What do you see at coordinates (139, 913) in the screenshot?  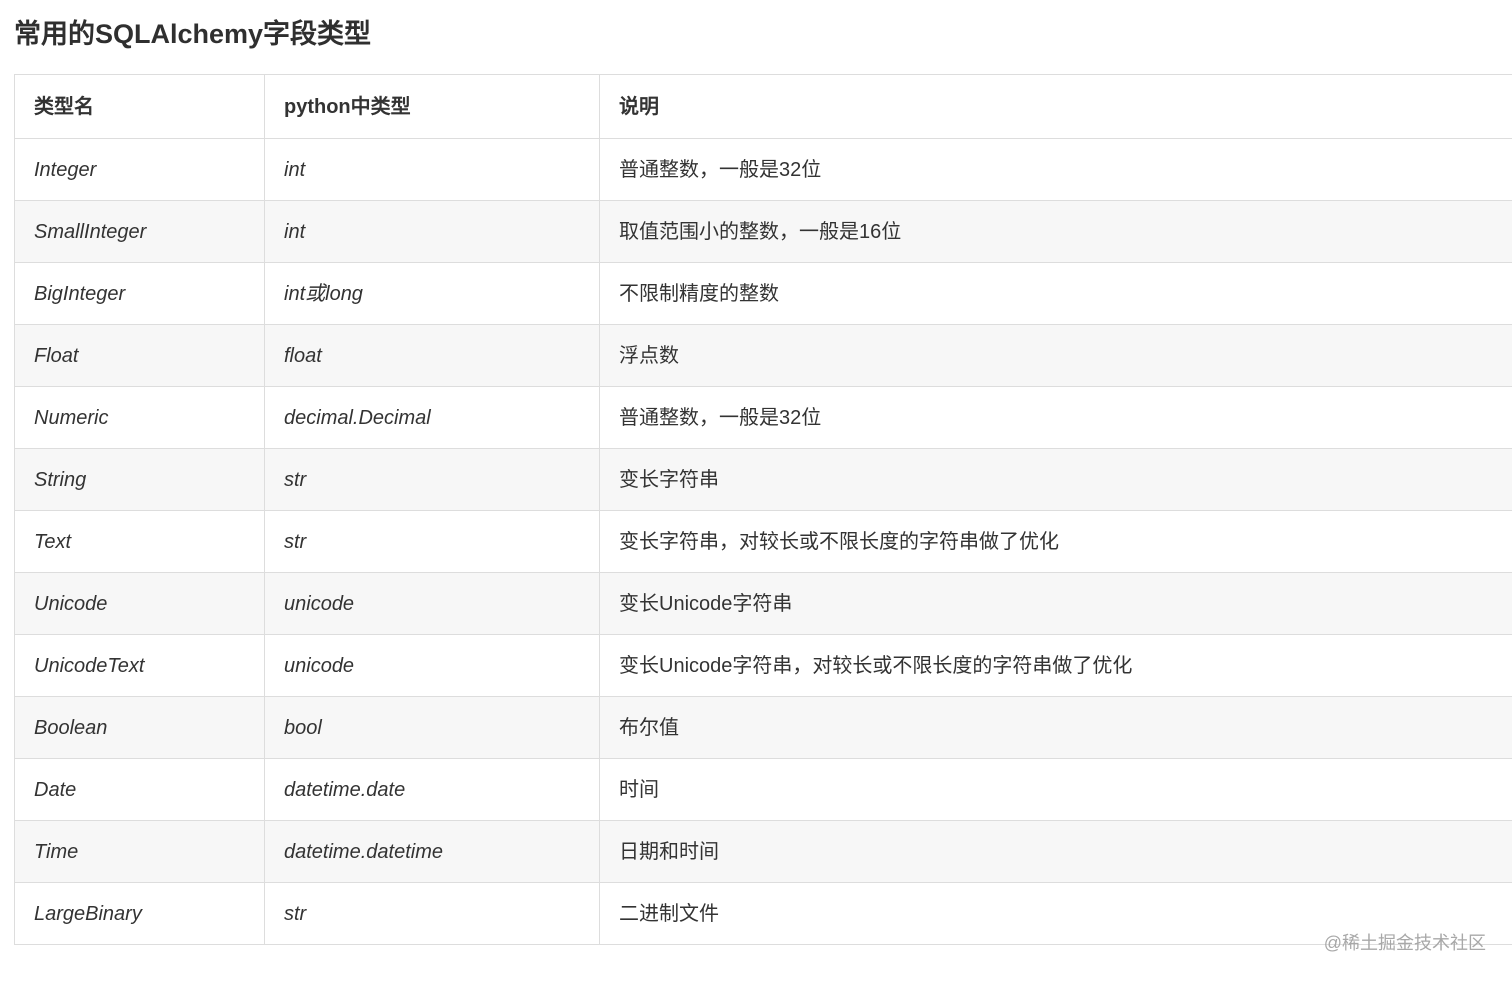 I see `cell-type-name: LargeBinary` at bounding box center [139, 913].